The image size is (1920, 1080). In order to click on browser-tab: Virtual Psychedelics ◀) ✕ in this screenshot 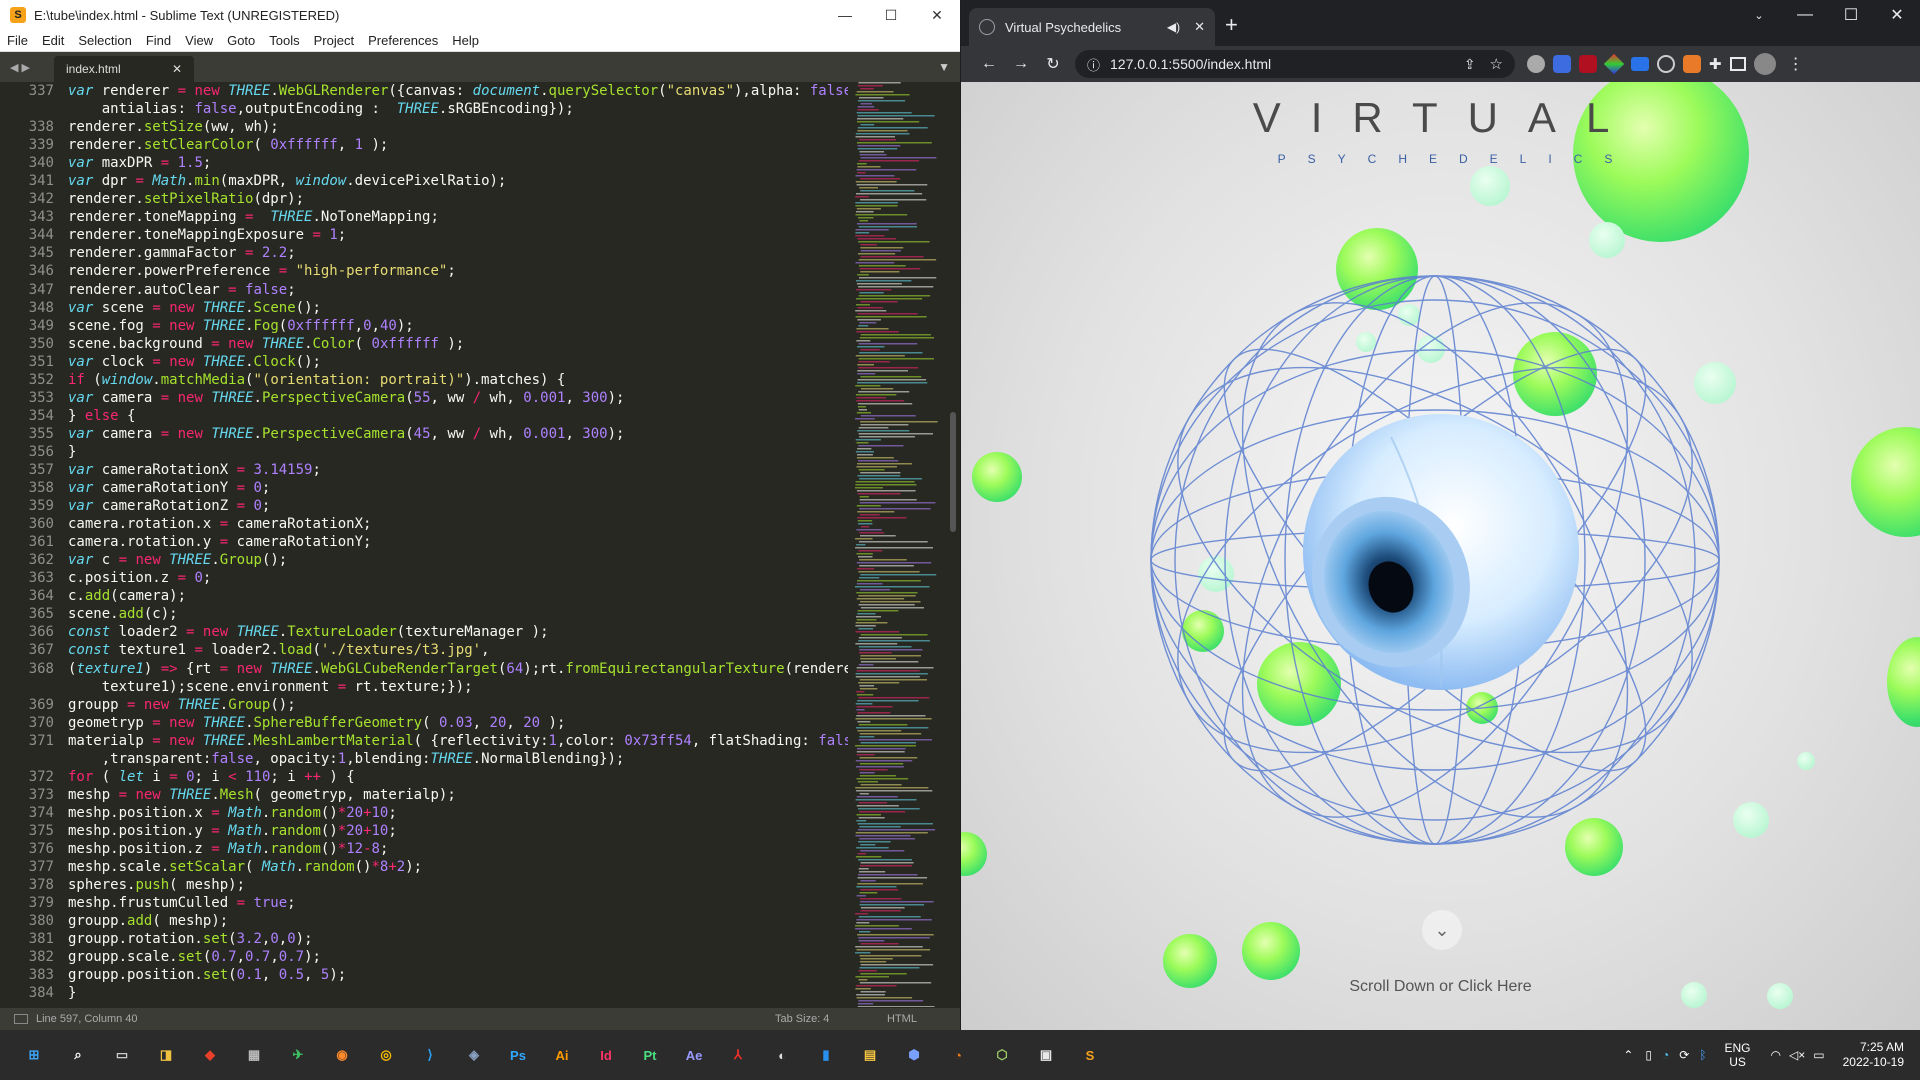, I will do `click(1092, 27)`.